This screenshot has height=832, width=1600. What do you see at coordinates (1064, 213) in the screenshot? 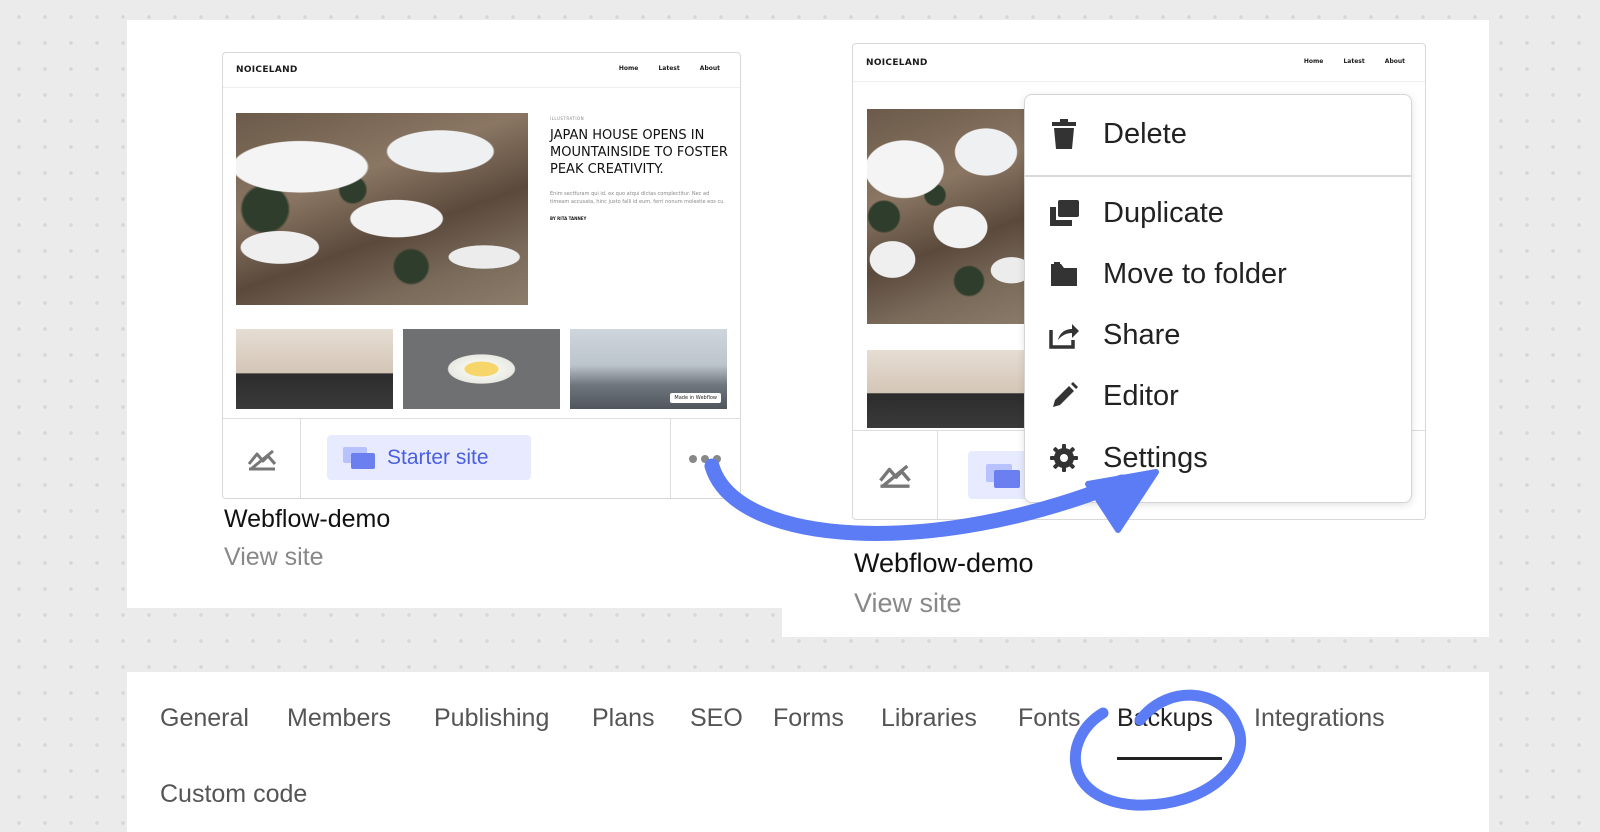
I see `duplicate-icon` at bounding box center [1064, 213].